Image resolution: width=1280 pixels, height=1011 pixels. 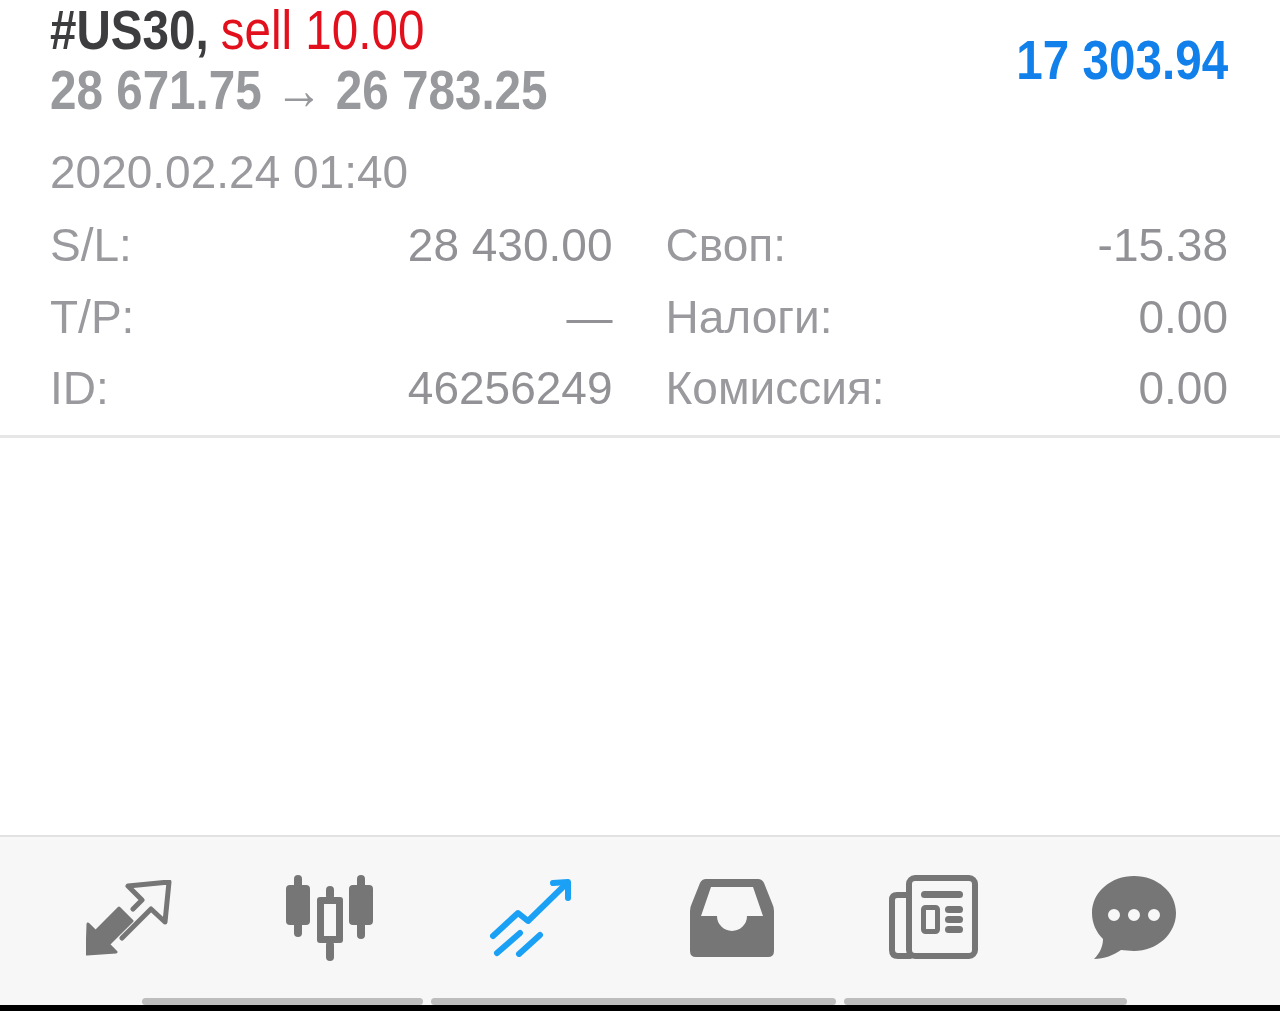 I want to click on detail-label: Своп:, so click(x=725, y=245).